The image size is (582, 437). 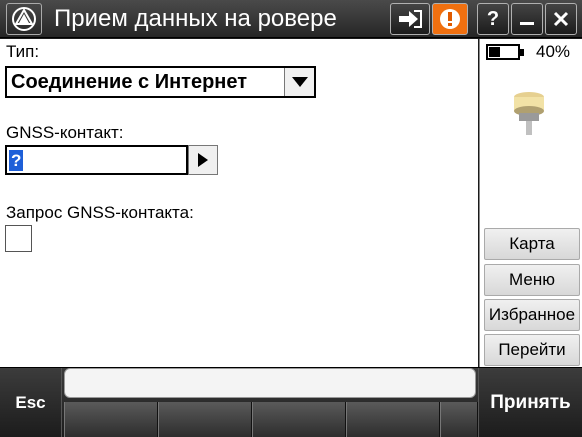 I want to click on close-icon, so click(x=561, y=19).